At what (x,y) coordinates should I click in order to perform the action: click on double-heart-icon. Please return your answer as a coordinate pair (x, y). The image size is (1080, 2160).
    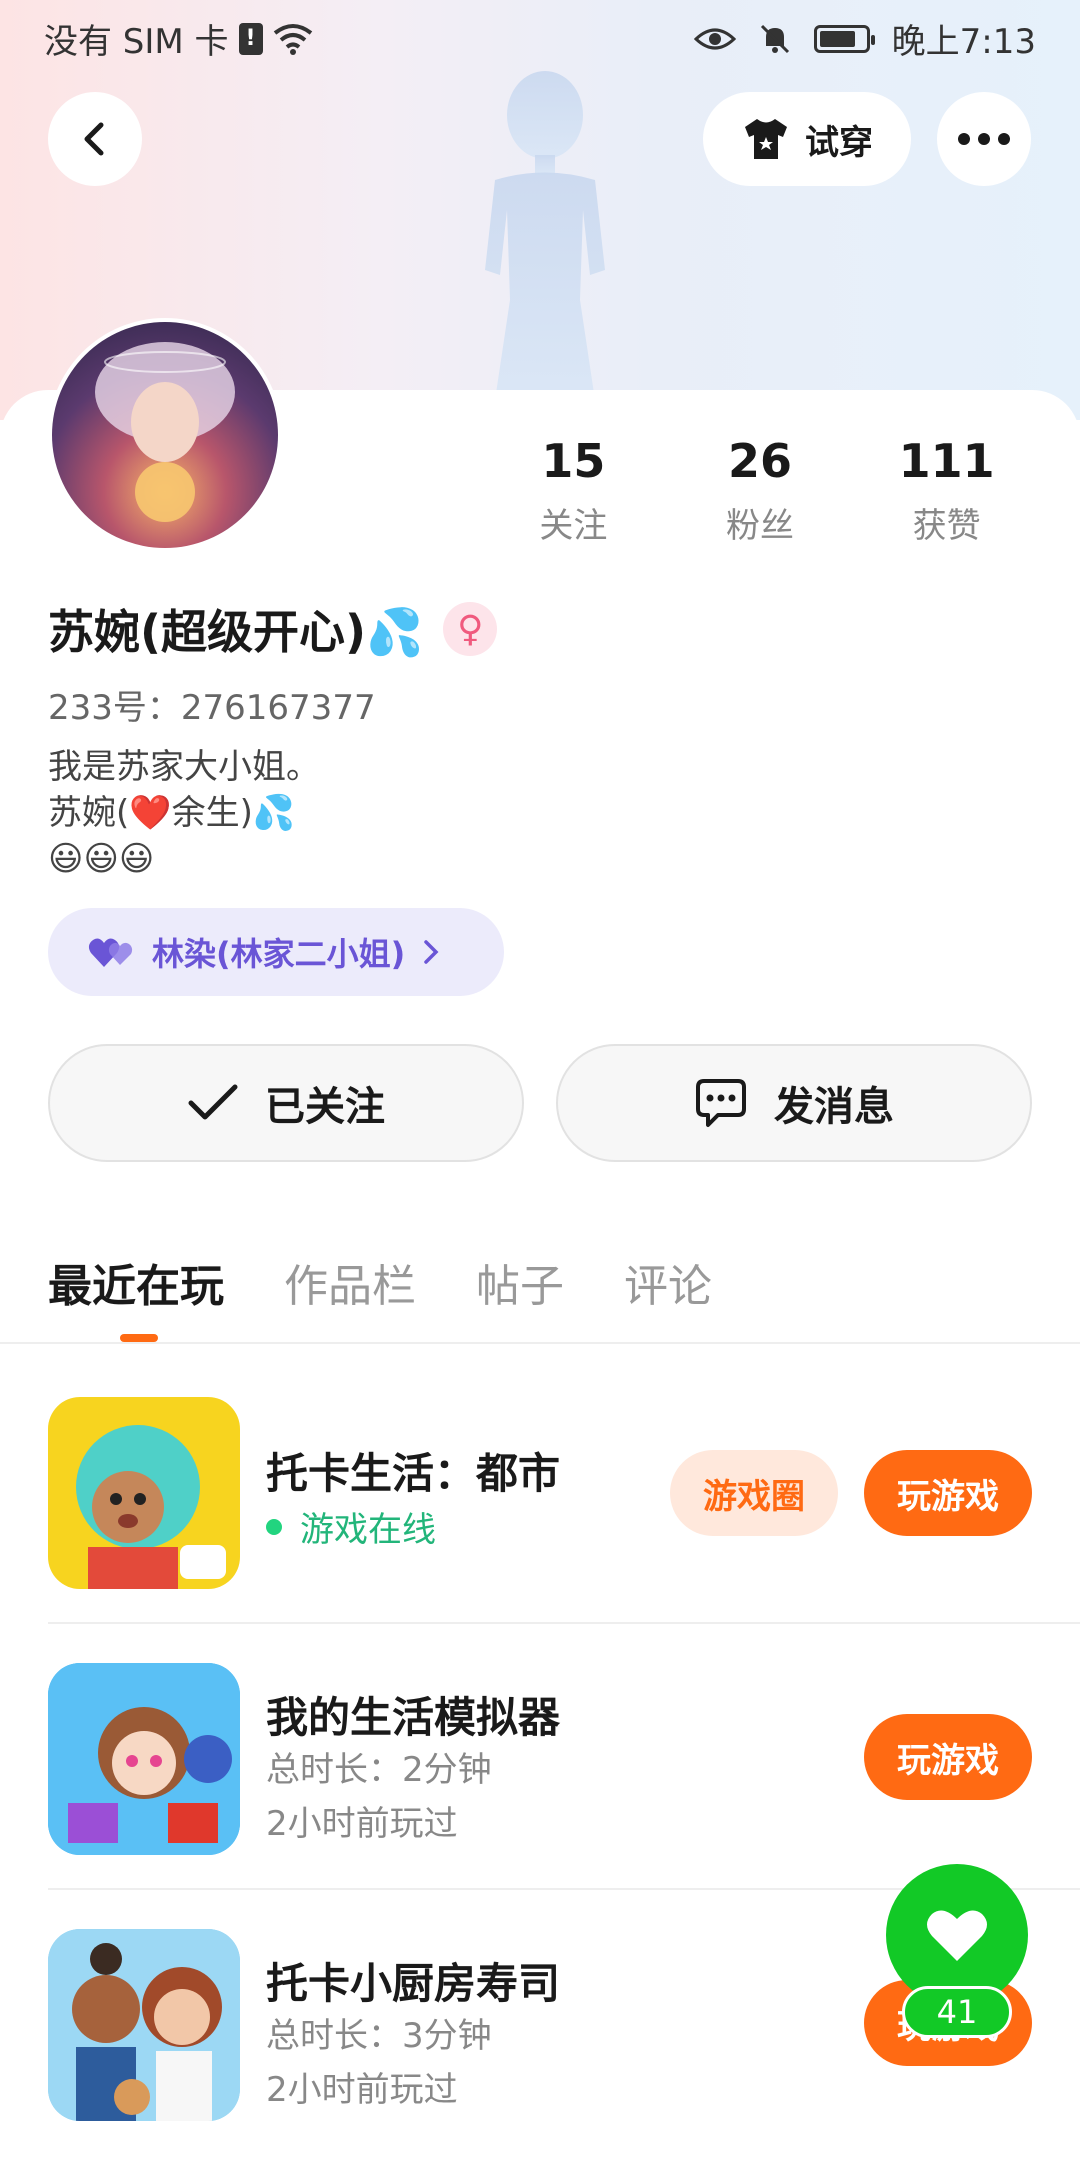
    Looking at the image, I should click on (110, 952).